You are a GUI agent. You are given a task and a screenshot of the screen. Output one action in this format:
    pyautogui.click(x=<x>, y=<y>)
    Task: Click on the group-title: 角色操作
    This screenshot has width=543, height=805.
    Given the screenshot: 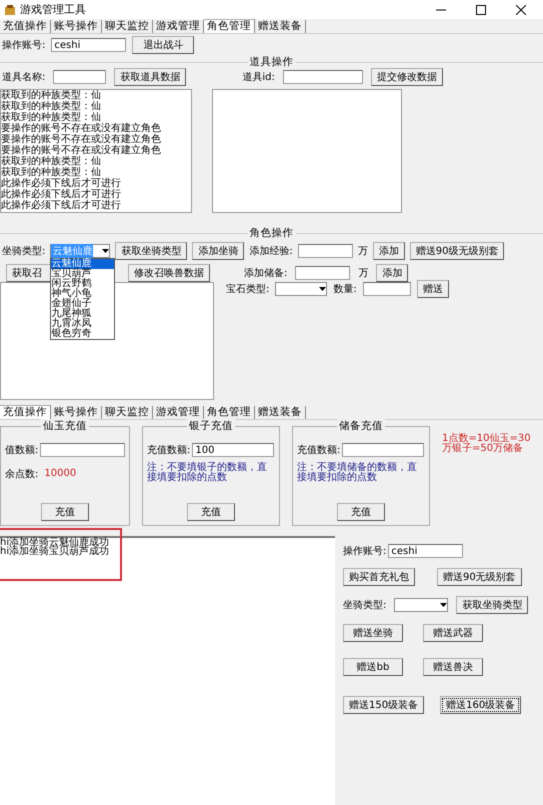 What is the action you would take?
    pyautogui.click(x=272, y=233)
    